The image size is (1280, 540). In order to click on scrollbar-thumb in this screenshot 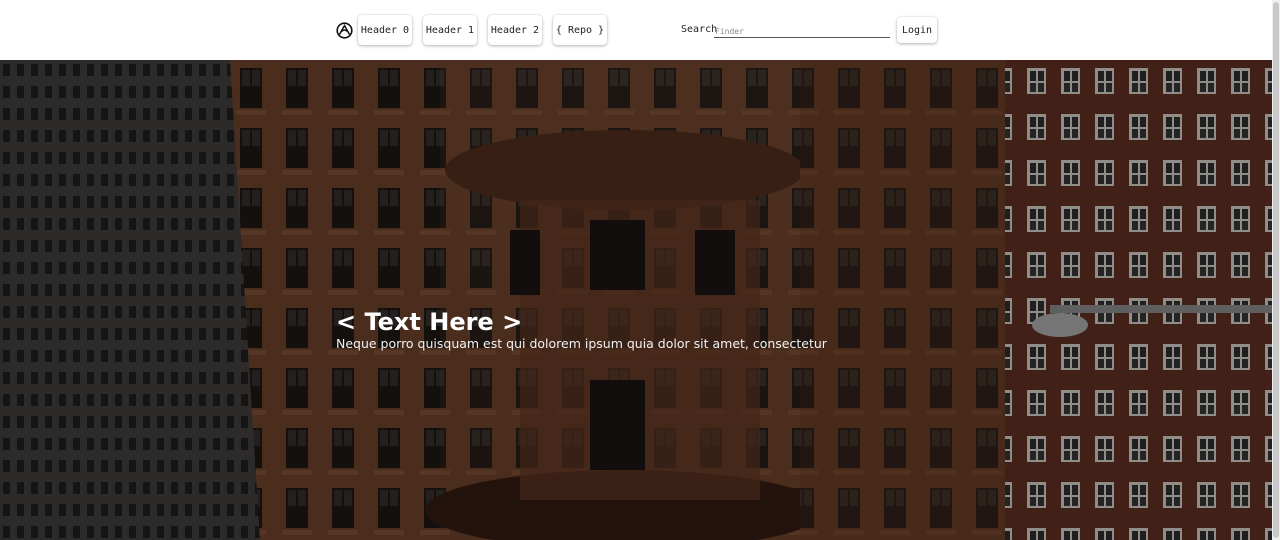, I will do `click(1276, 270)`.